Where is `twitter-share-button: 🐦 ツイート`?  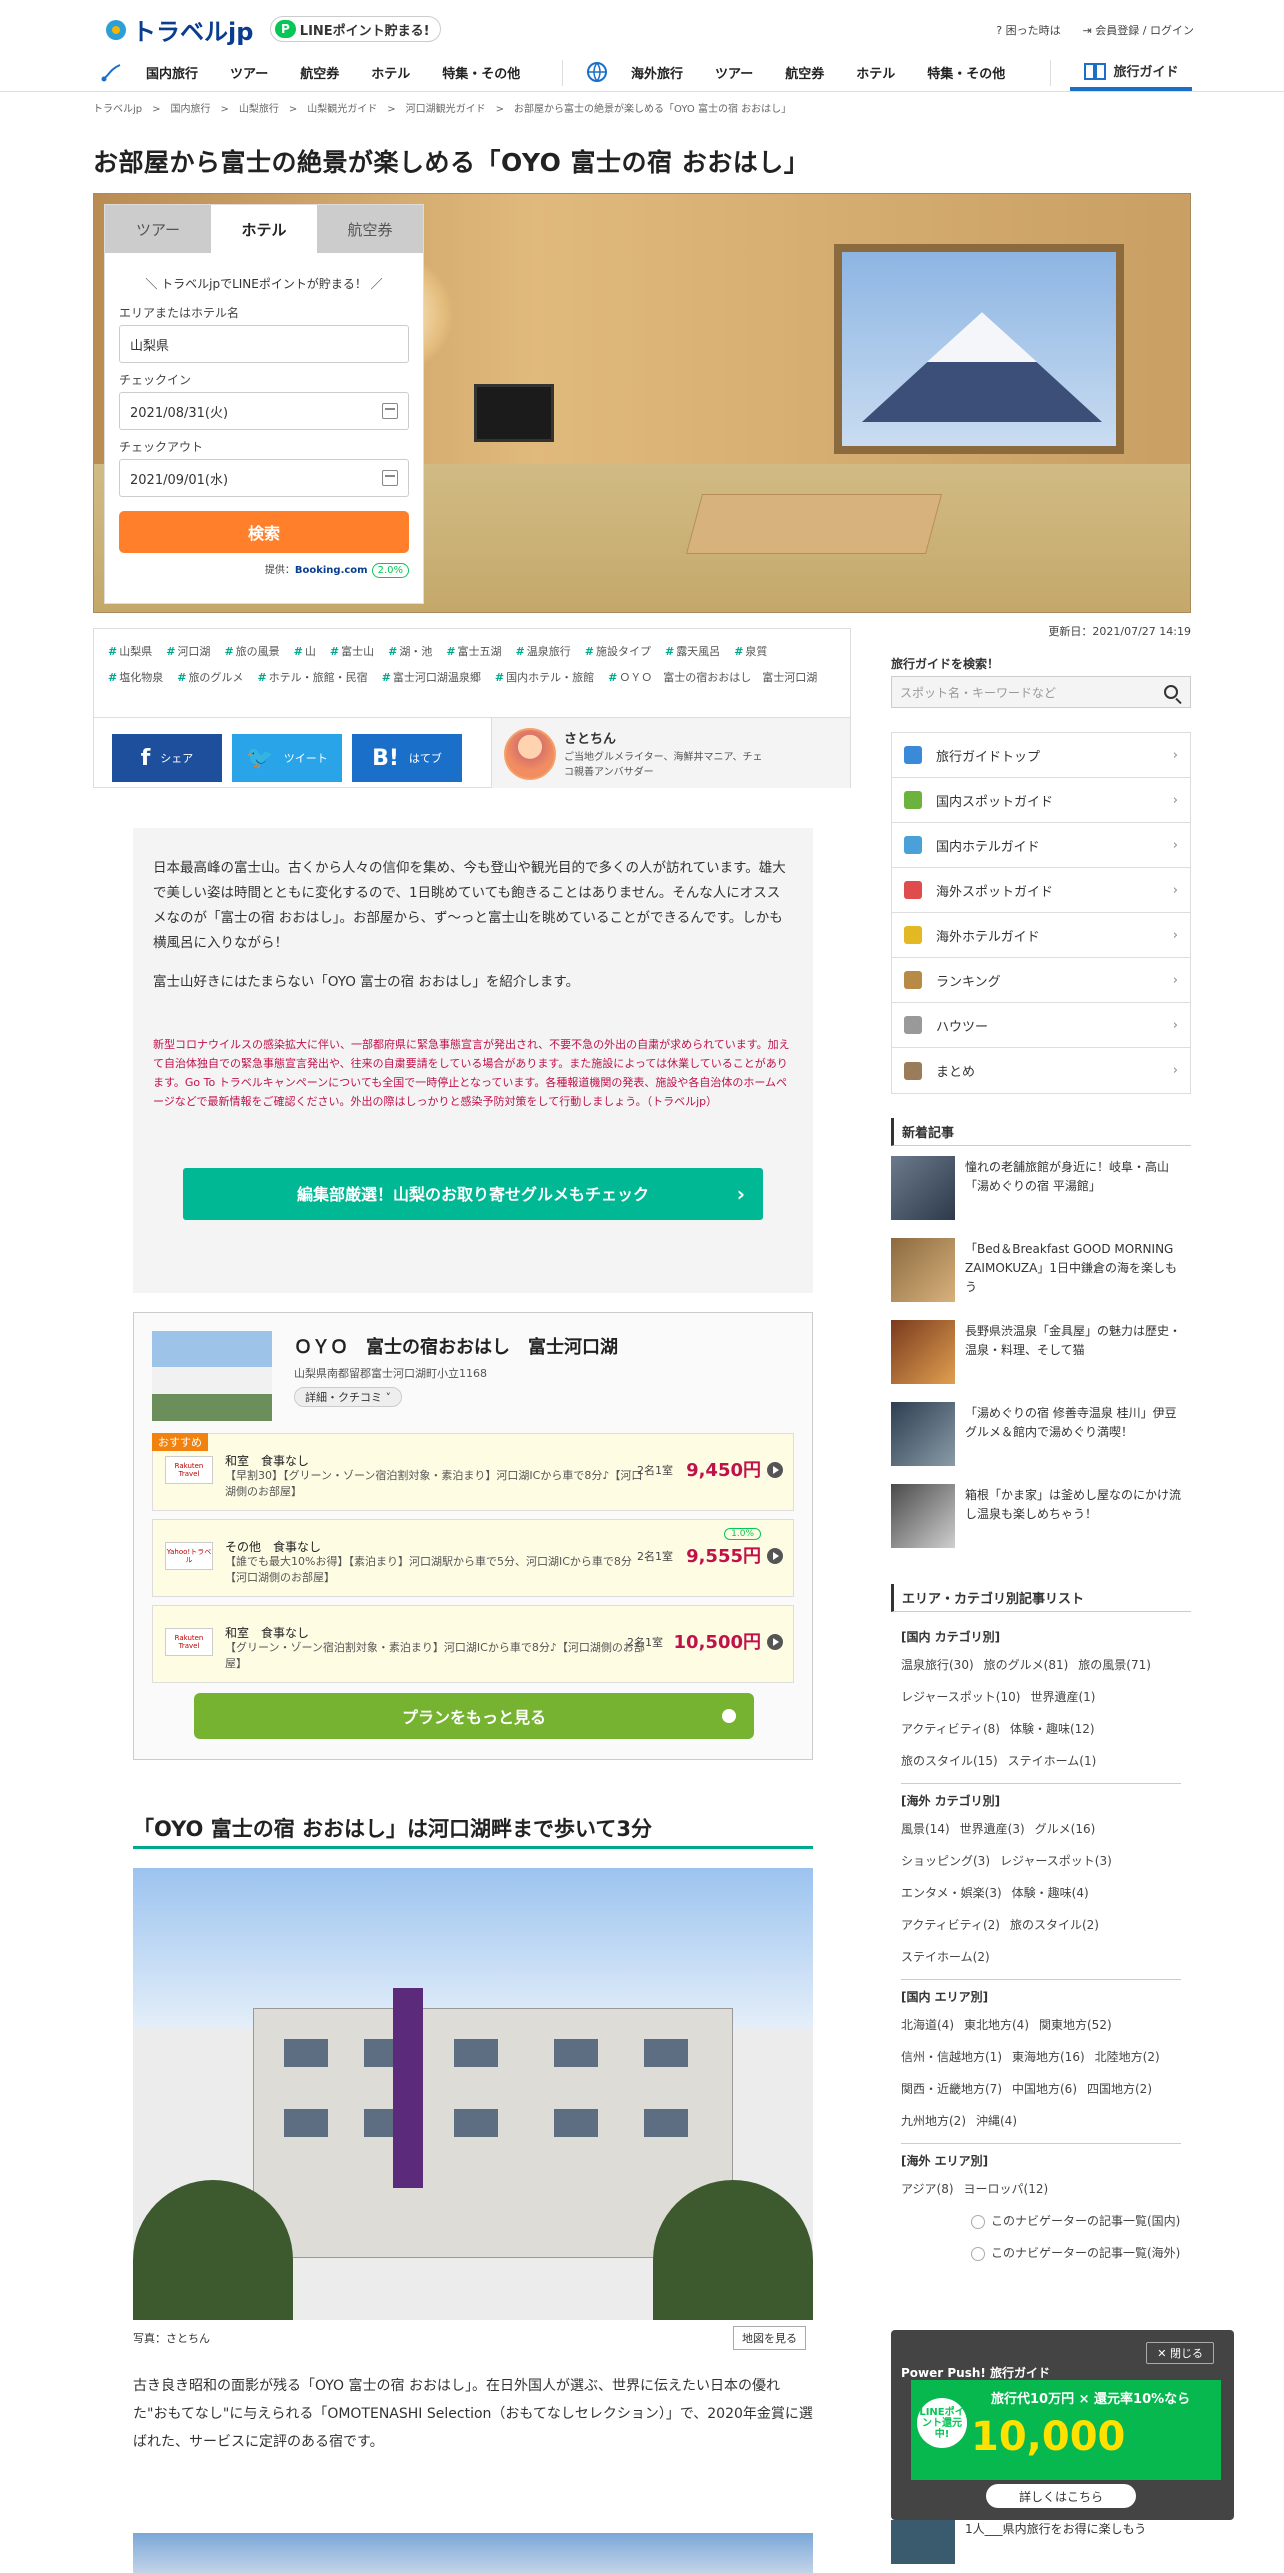
twitter-share-button: 🐦 ツイート is located at coordinates (287, 758).